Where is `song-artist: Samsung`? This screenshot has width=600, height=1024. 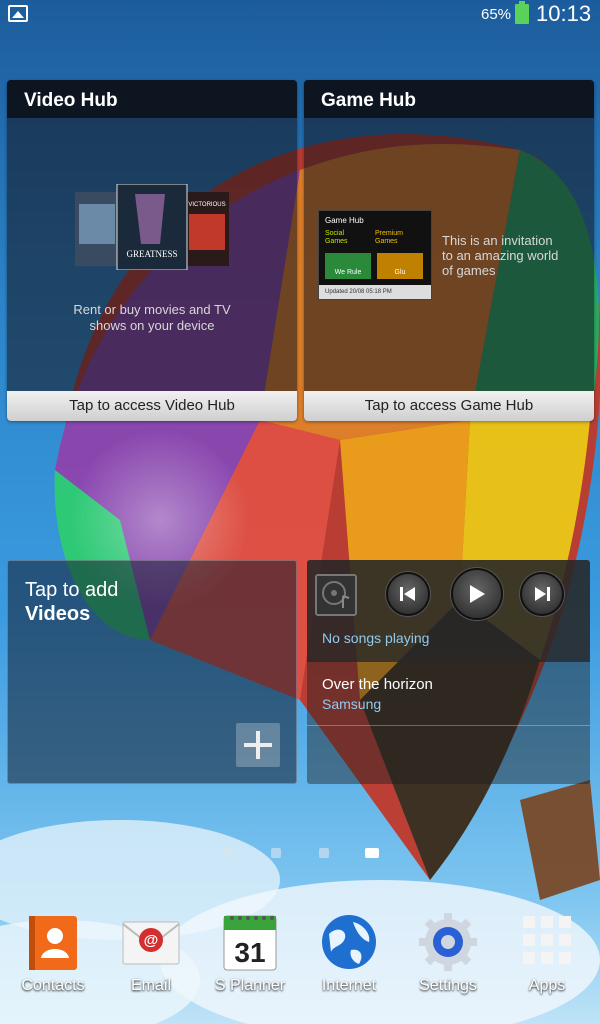 song-artist: Samsung is located at coordinates (352, 704).